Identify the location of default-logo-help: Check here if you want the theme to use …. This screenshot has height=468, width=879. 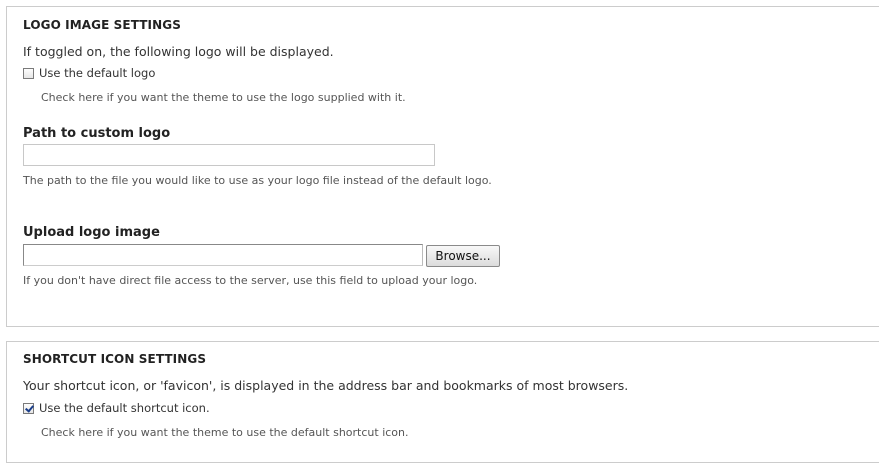
(223, 97).